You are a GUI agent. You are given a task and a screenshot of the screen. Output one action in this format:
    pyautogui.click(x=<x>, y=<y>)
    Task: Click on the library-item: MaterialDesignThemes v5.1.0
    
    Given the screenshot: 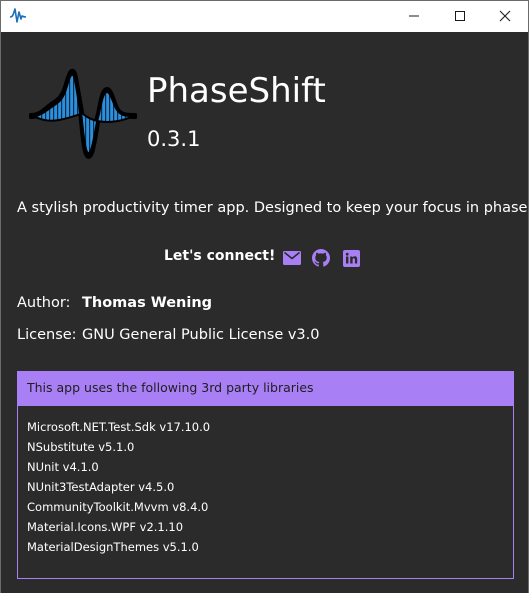 What is the action you would take?
    pyautogui.click(x=113, y=547)
    